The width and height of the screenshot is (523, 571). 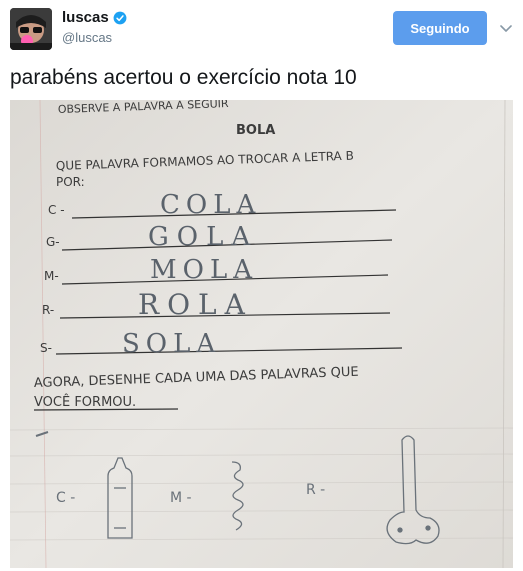 I want to click on answer-mola: MOLA, so click(x=204, y=270).